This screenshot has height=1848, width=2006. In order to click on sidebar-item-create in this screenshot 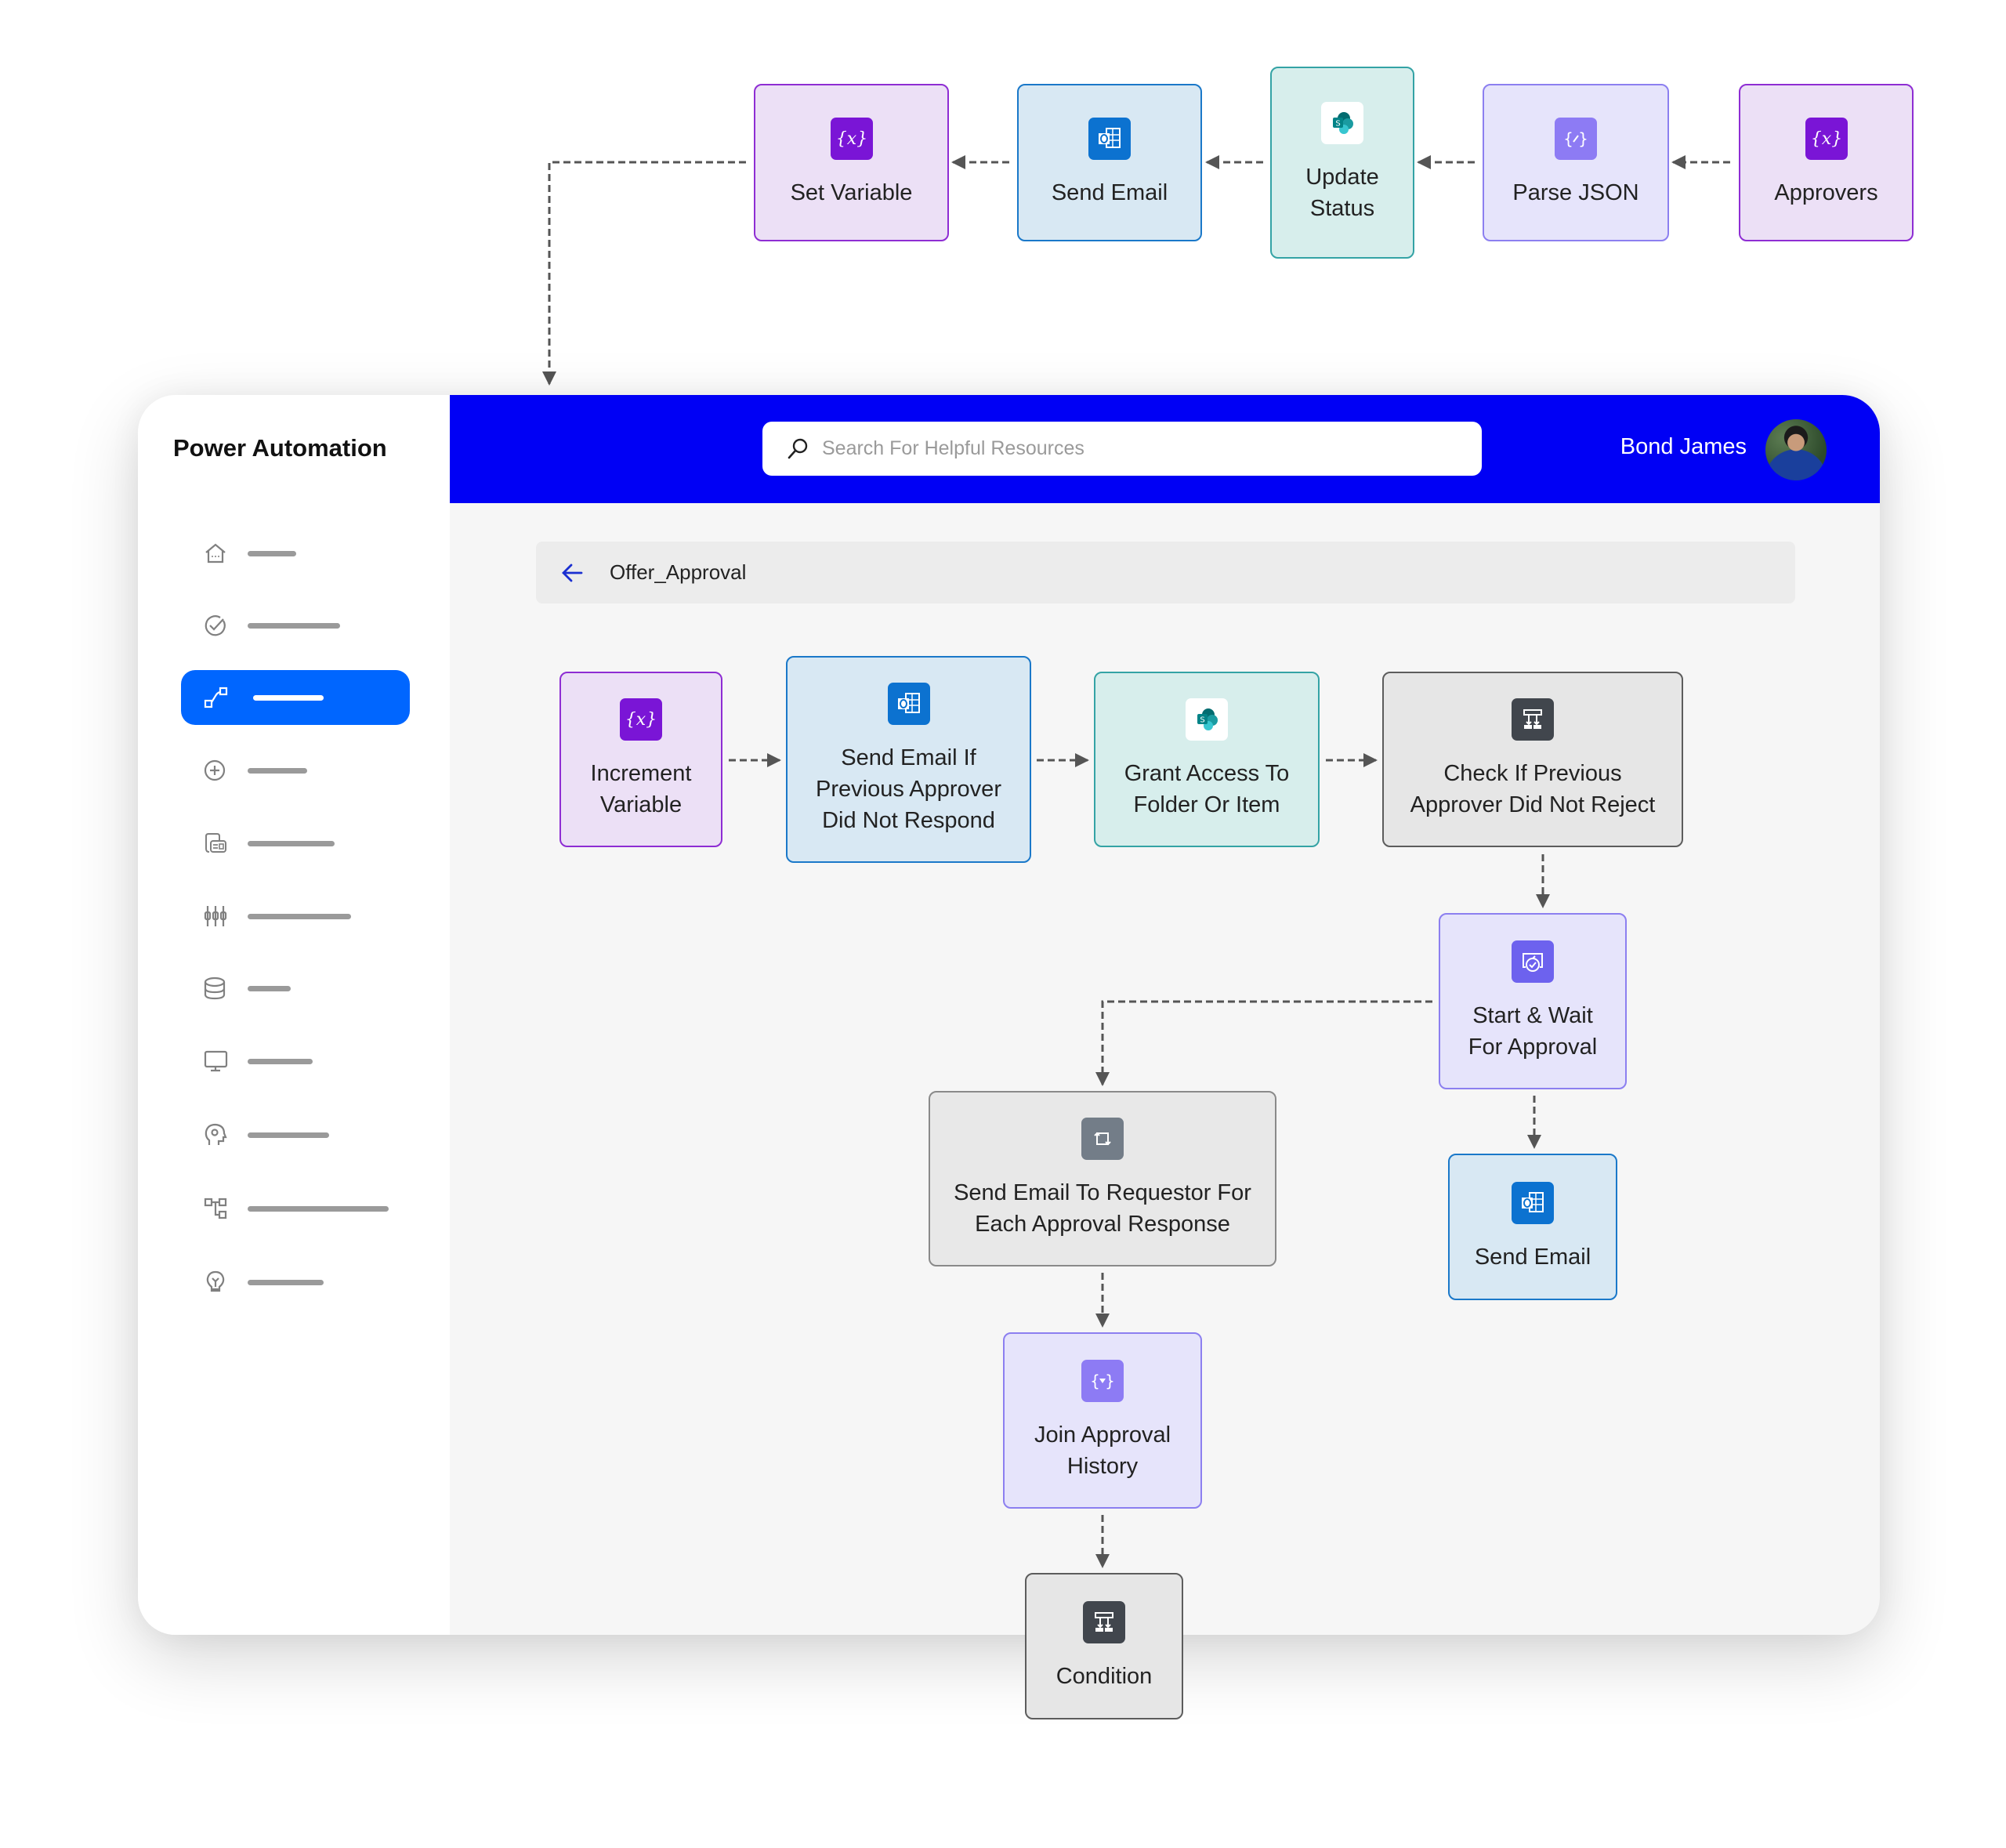, I will do `click(295, 770)`.